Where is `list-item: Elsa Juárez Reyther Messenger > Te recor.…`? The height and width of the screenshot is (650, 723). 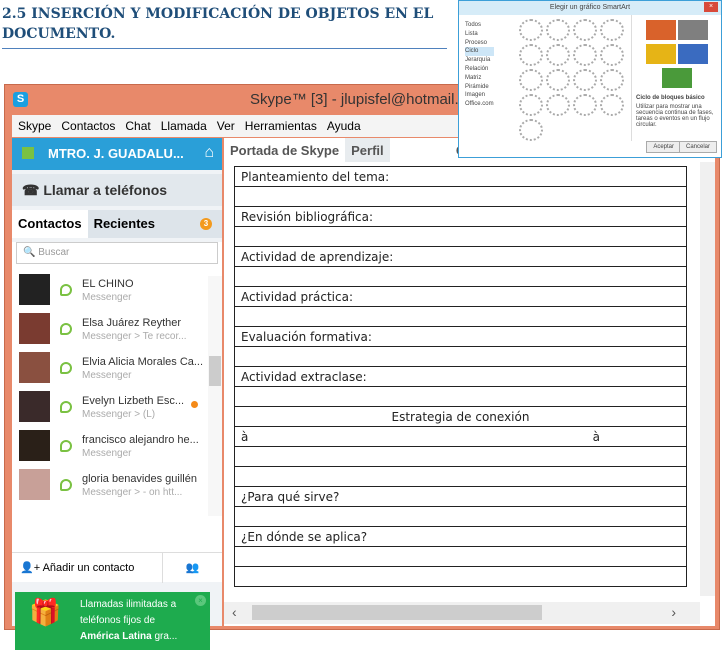
list-item: Elsa Juárez Reyther Messenger > Te recor.… is located at coordinates (117, 328).